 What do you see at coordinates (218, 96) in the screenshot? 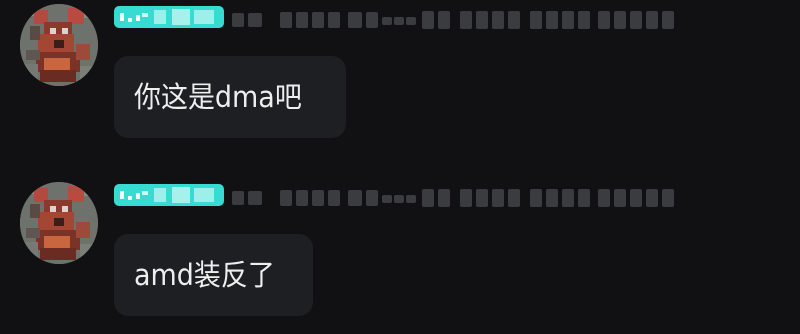
I see `message-text: 你这是dma吧` at bounding box center [218, 96].